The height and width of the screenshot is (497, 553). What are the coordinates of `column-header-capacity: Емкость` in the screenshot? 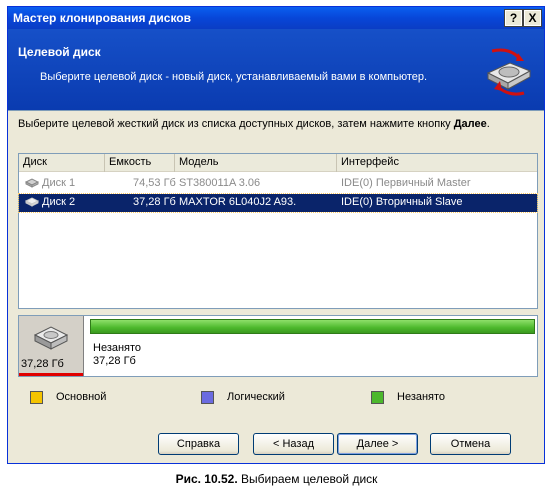 It's located at (140, 163).